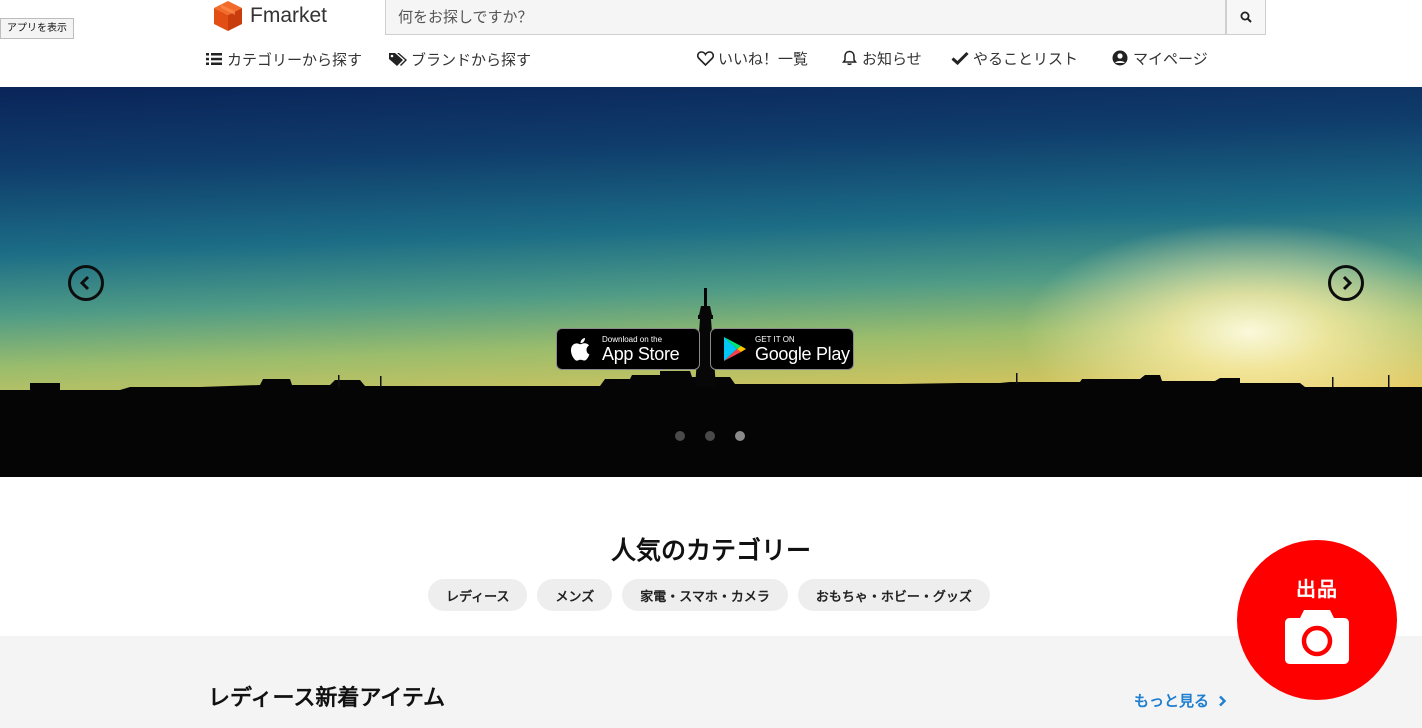  I want to click on category-chips: レディース メンズ 家電・スマホ・カメラ おもちゃ・ホビー・グッズ, so click(709, 595).